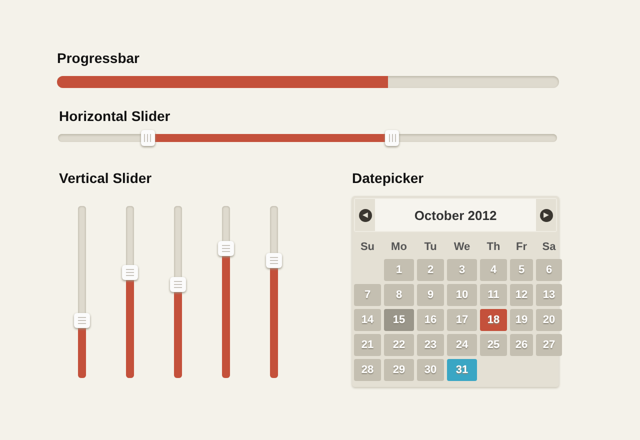 This screenshot has width=640, height=440. What do you see at coordinates (462, 295) in the screenshot?
I see `day-cell: 10` at bounding box center [462, 295].